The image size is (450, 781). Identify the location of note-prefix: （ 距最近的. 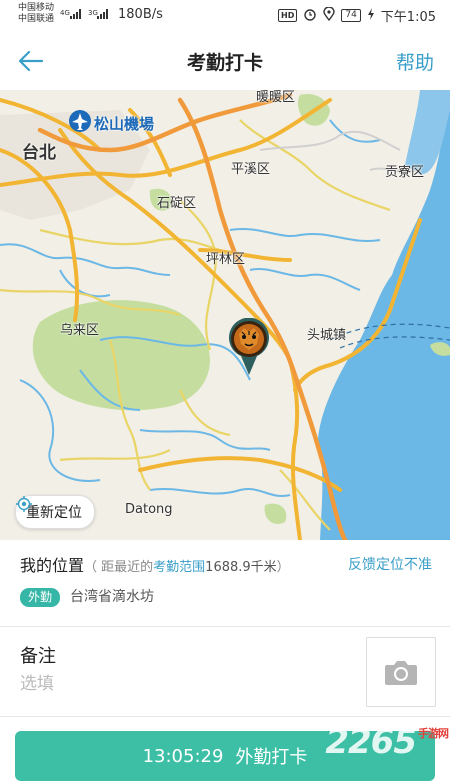
(119, 567).